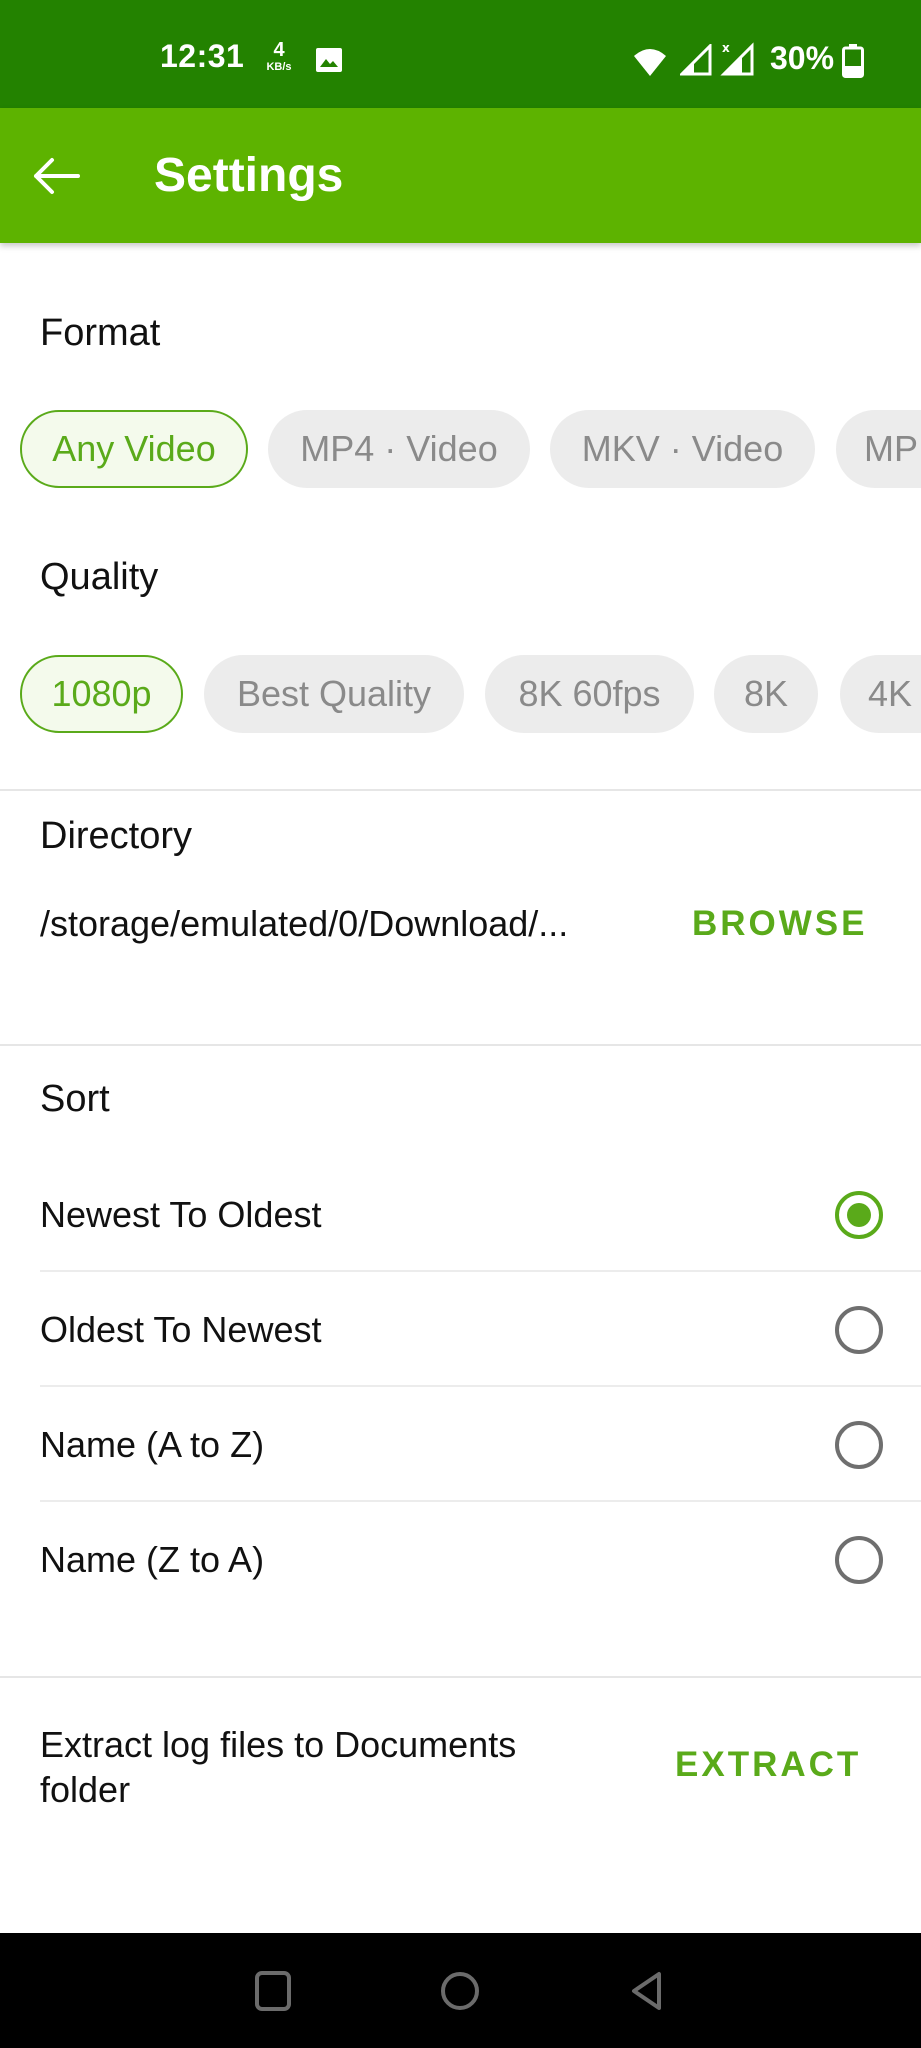  Describe the element at coordinates (202, 56) in the screenshot. I see `status-time: 12:31` at that location.